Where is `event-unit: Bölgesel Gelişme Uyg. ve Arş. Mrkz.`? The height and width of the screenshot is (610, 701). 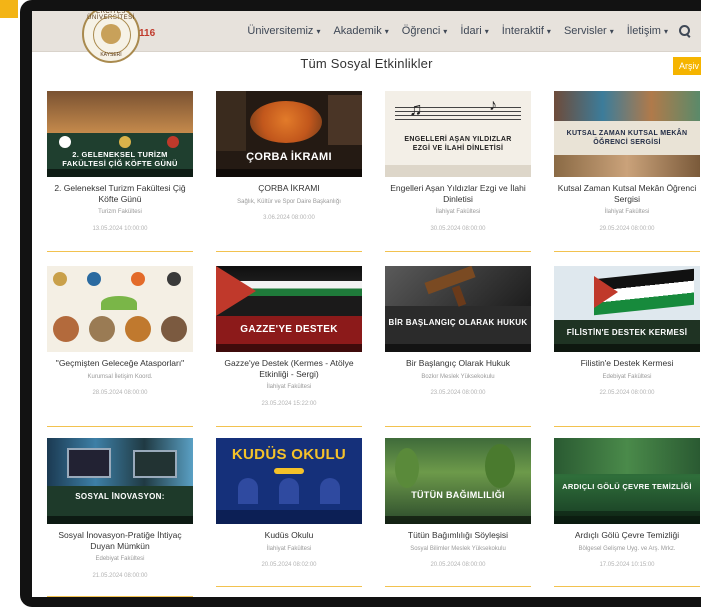 event-unit: Bölgesel Gelişme Uyg. ve Arş. Mrkz. is located at coordinates (627, 548).